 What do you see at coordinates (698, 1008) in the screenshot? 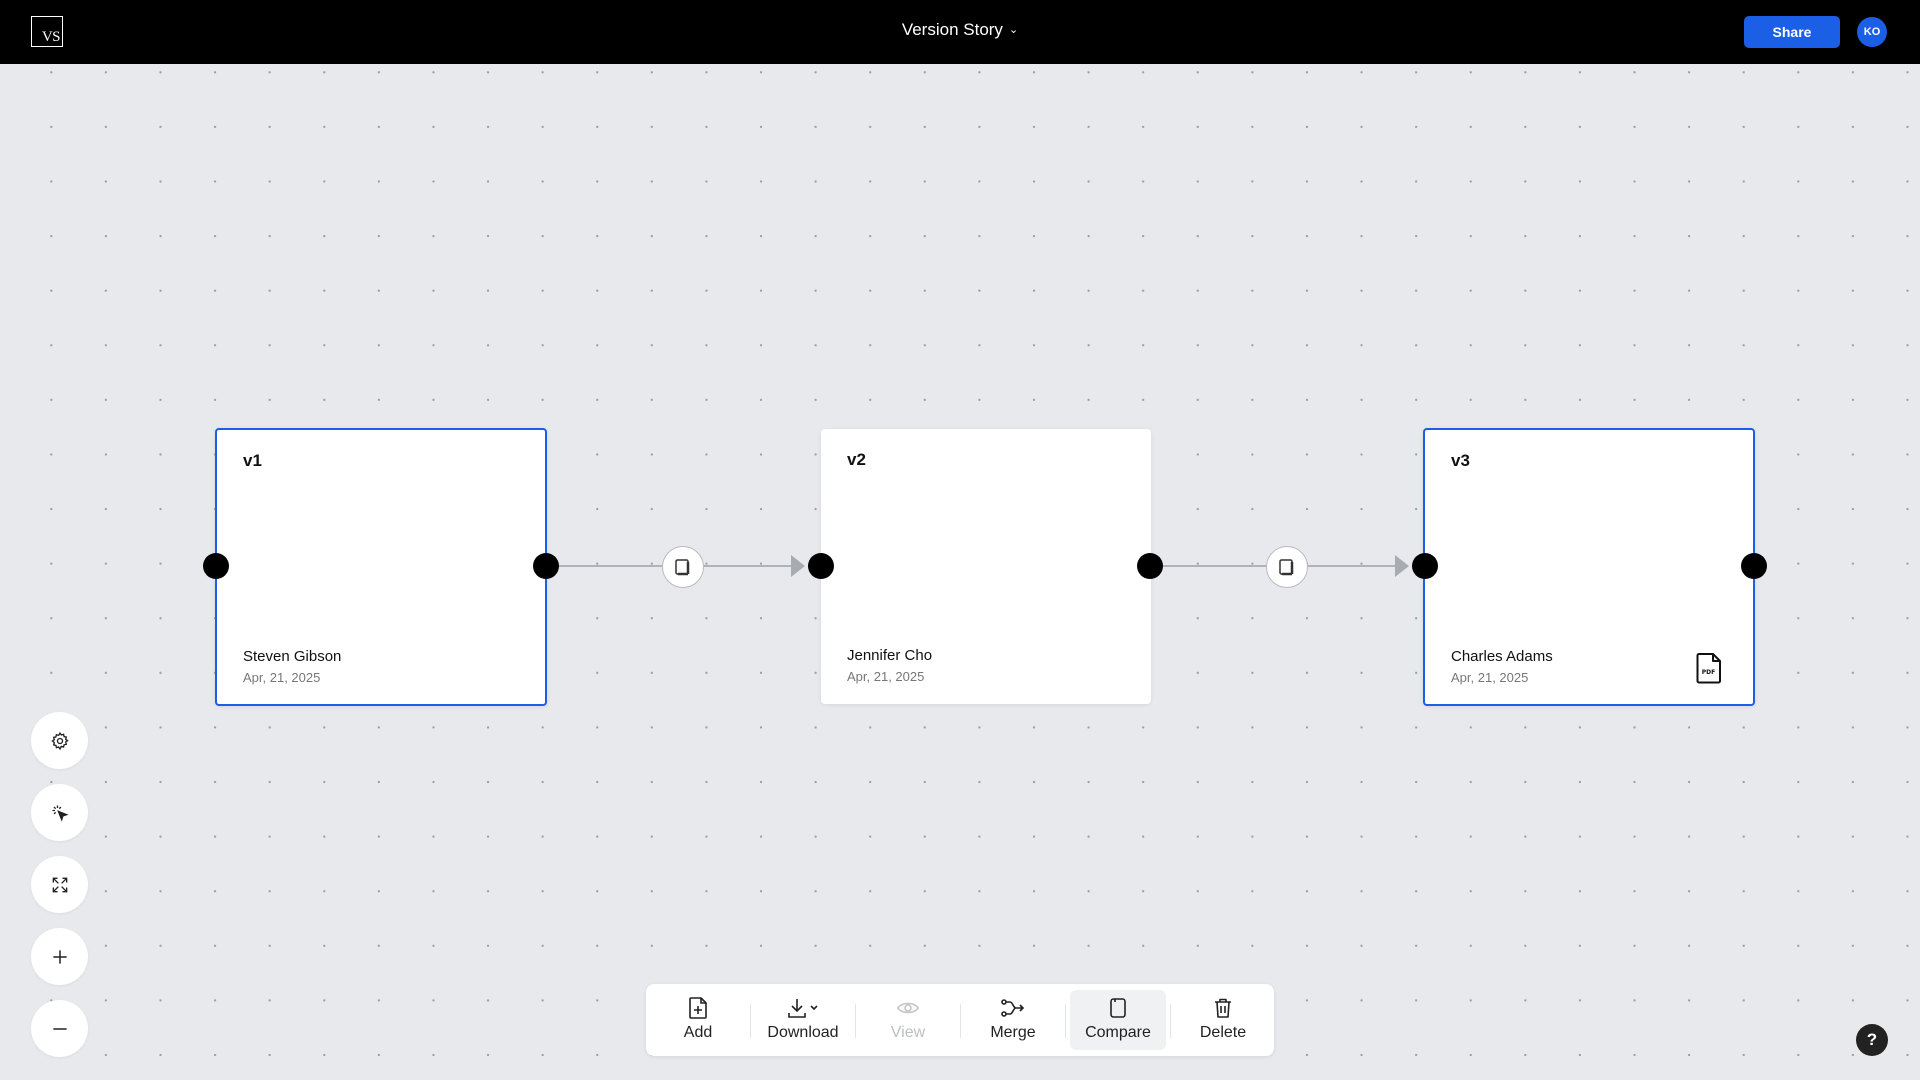
I see `add-file-icon` at bounding box center [698, 1008].